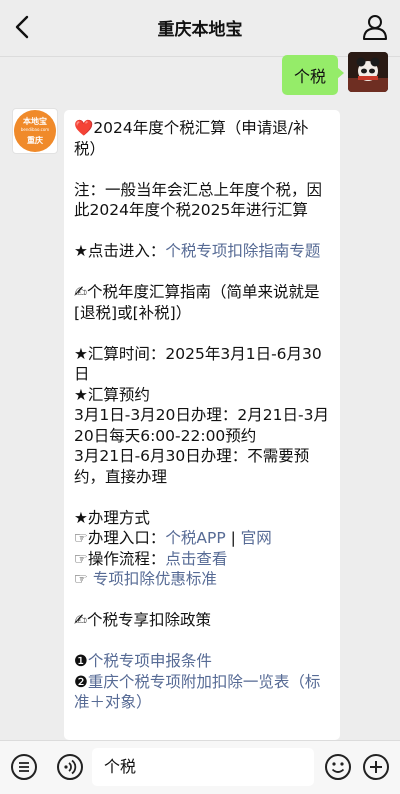 The height and width of the screenshot is (794, 400). What do you see at coordinates (70, 767) in the screenshot?
I see `voice-icon` at bounding box center [70, 767].